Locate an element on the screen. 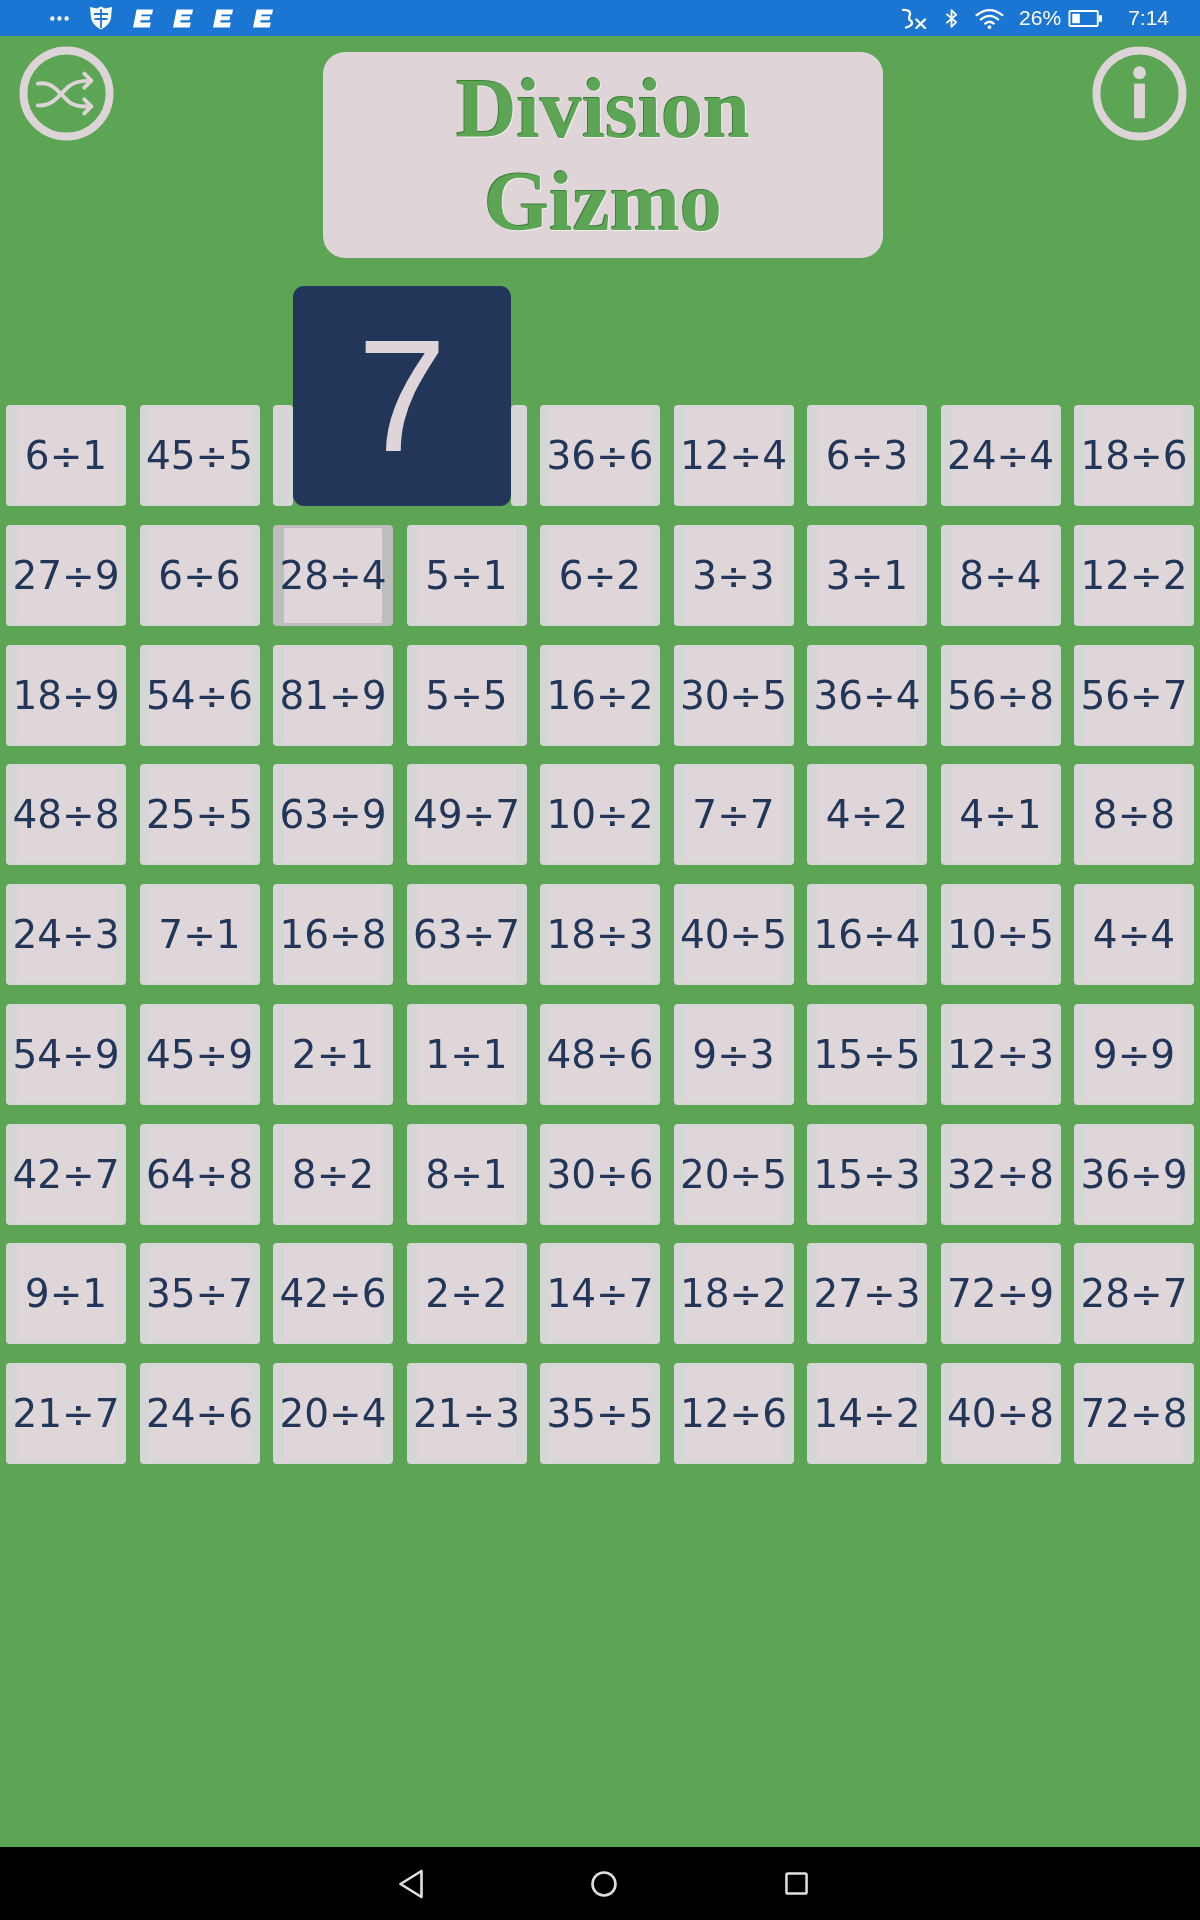 The image size is (1200, 1920). division-card: 9÷1 is located at coordinates (66, 1294).